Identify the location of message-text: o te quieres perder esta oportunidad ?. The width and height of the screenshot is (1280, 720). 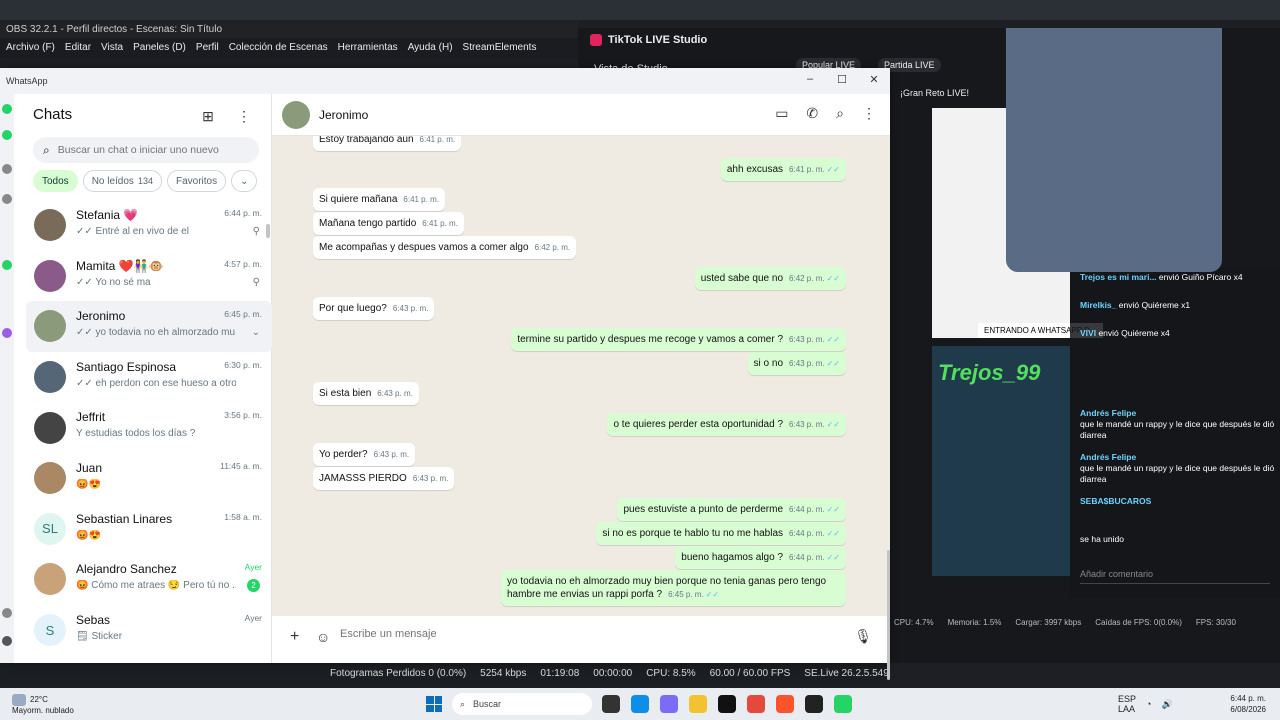
(698, 424).